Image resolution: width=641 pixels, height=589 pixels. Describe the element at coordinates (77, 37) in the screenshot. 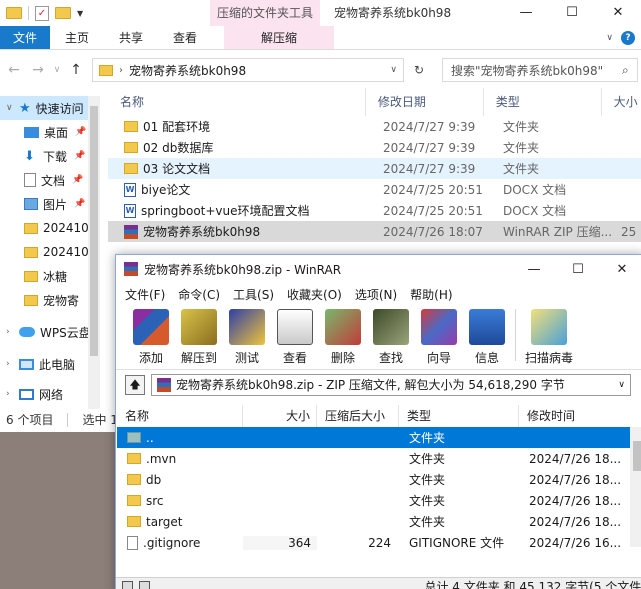

I see `tab-home: 主页` at that location.